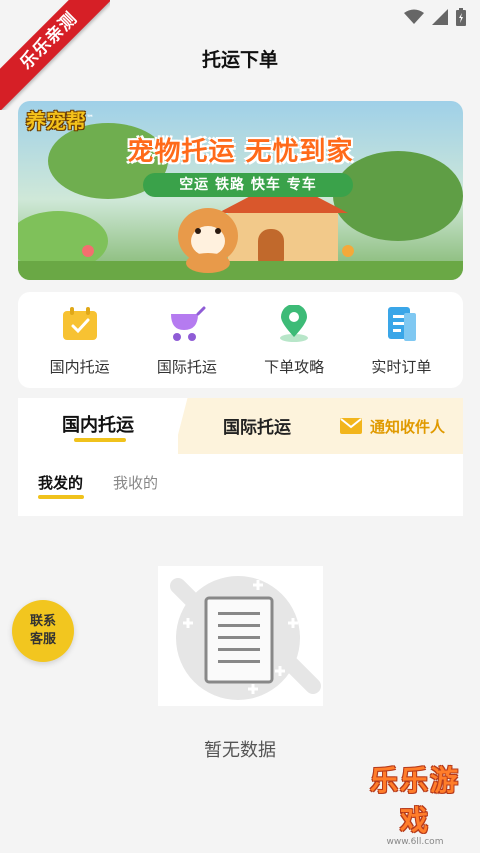 The height and width of the screenshot is (853, 480). Describe the element at coordinates (187, 324) in the screenshot. I see `pet-stroller-icon` at that location.